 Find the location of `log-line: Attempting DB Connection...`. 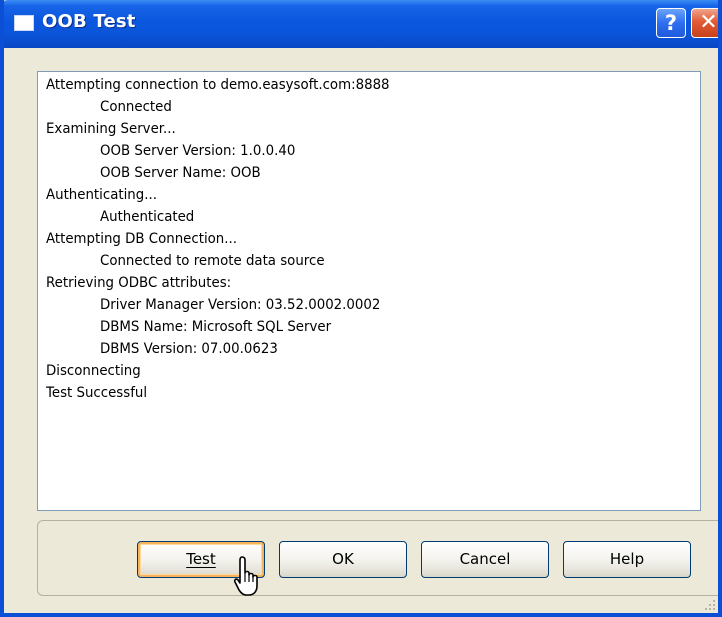

log-line: Attempting DB Connection... is located at coordinates (142, 239).